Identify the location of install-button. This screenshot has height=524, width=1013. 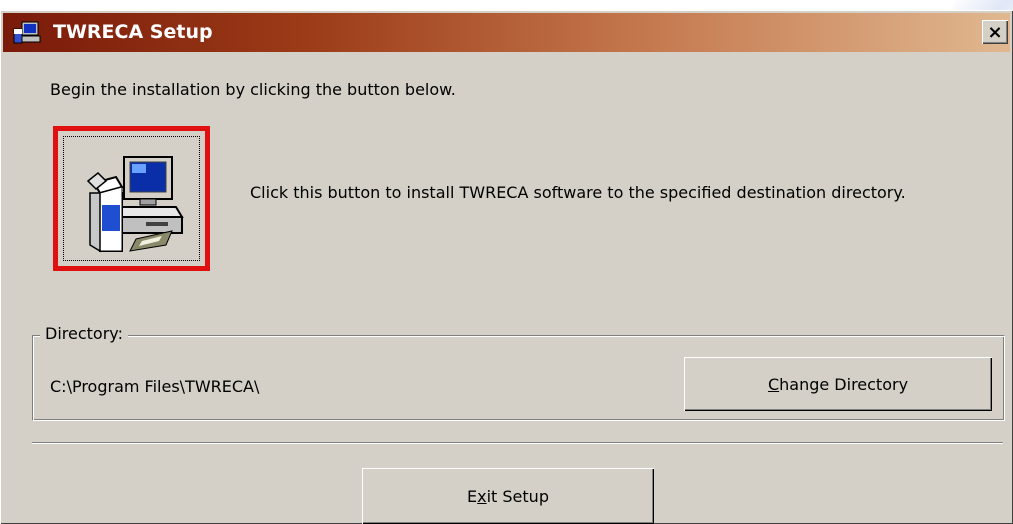
(131, 198).